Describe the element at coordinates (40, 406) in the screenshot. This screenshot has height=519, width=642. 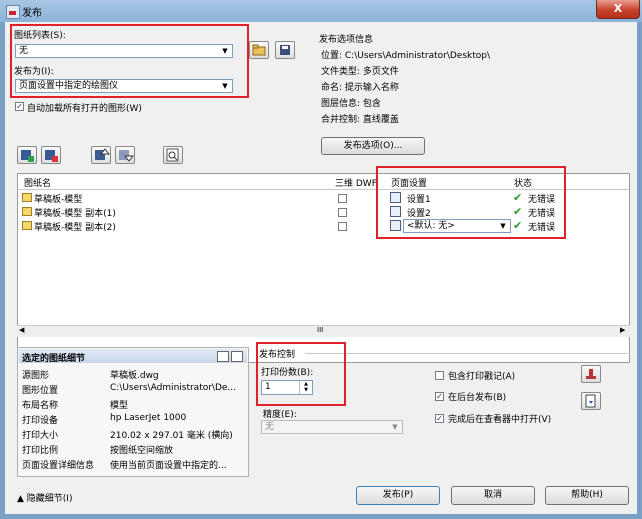
I see `detail-label-layout: 布局名称` at that location.